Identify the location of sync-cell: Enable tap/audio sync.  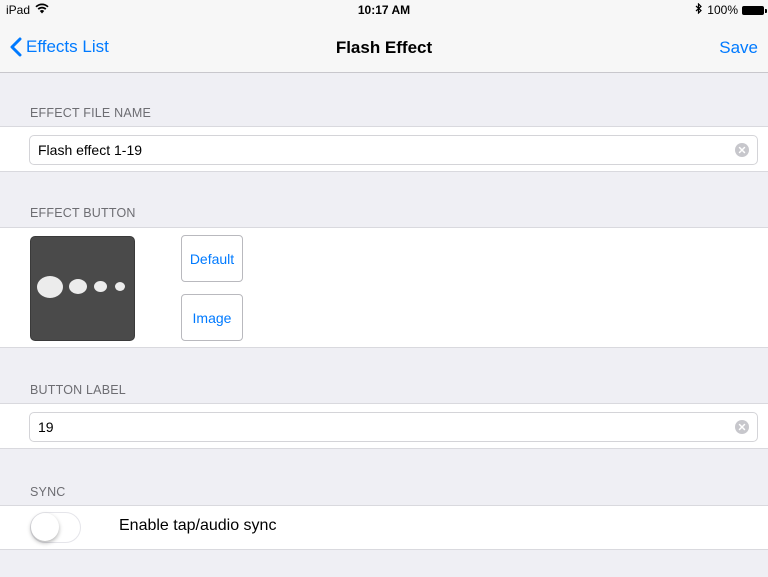
(384, 527).